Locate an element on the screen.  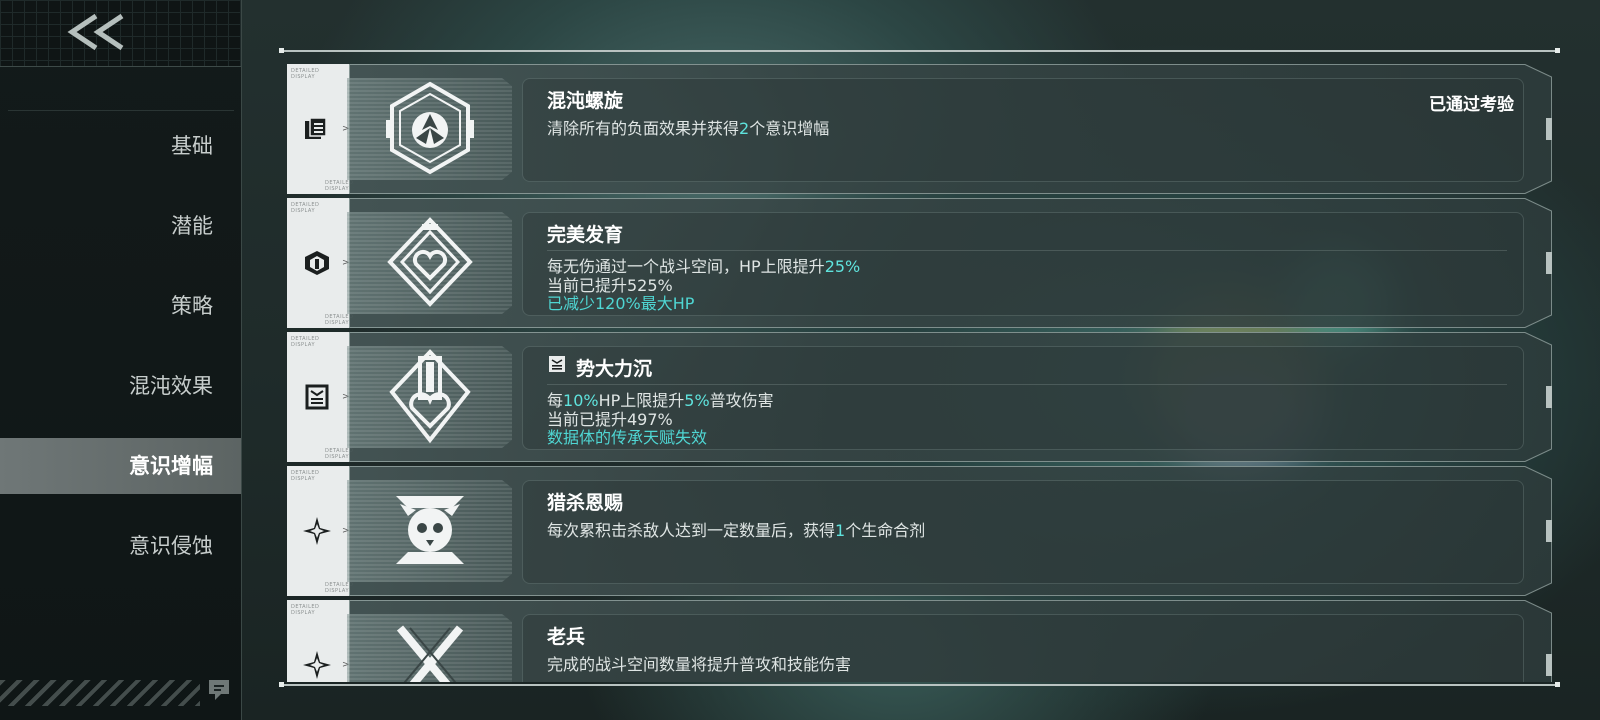
card-current-value: 当前已提升525% is located at coordinates (610, 285).